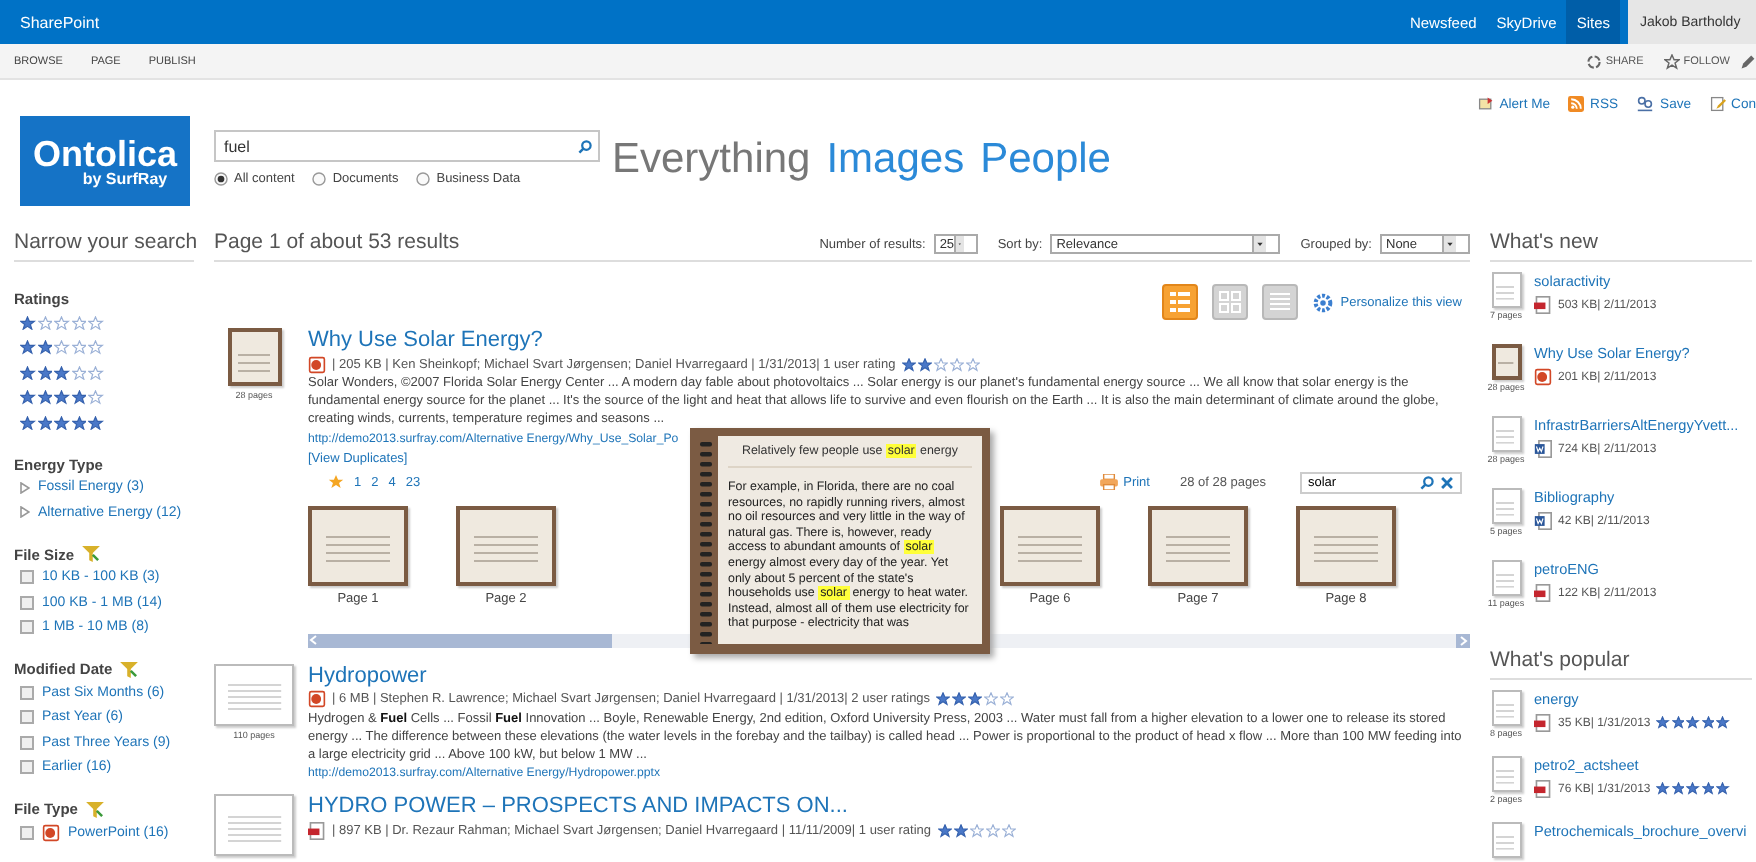 The height and width of the screenshot is (862, 1756). What do you see at coordinates (1593, 61) in the screenshot?
I see `share-icon` at bounding box center [1593, 61].